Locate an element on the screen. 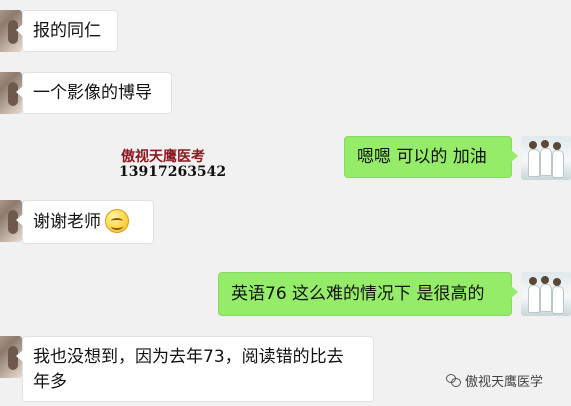 The width and height of the screenshot is (571, 406). message-text: 英语76 这么难的情况下 是很高的 is located at coordinates (358, 294).